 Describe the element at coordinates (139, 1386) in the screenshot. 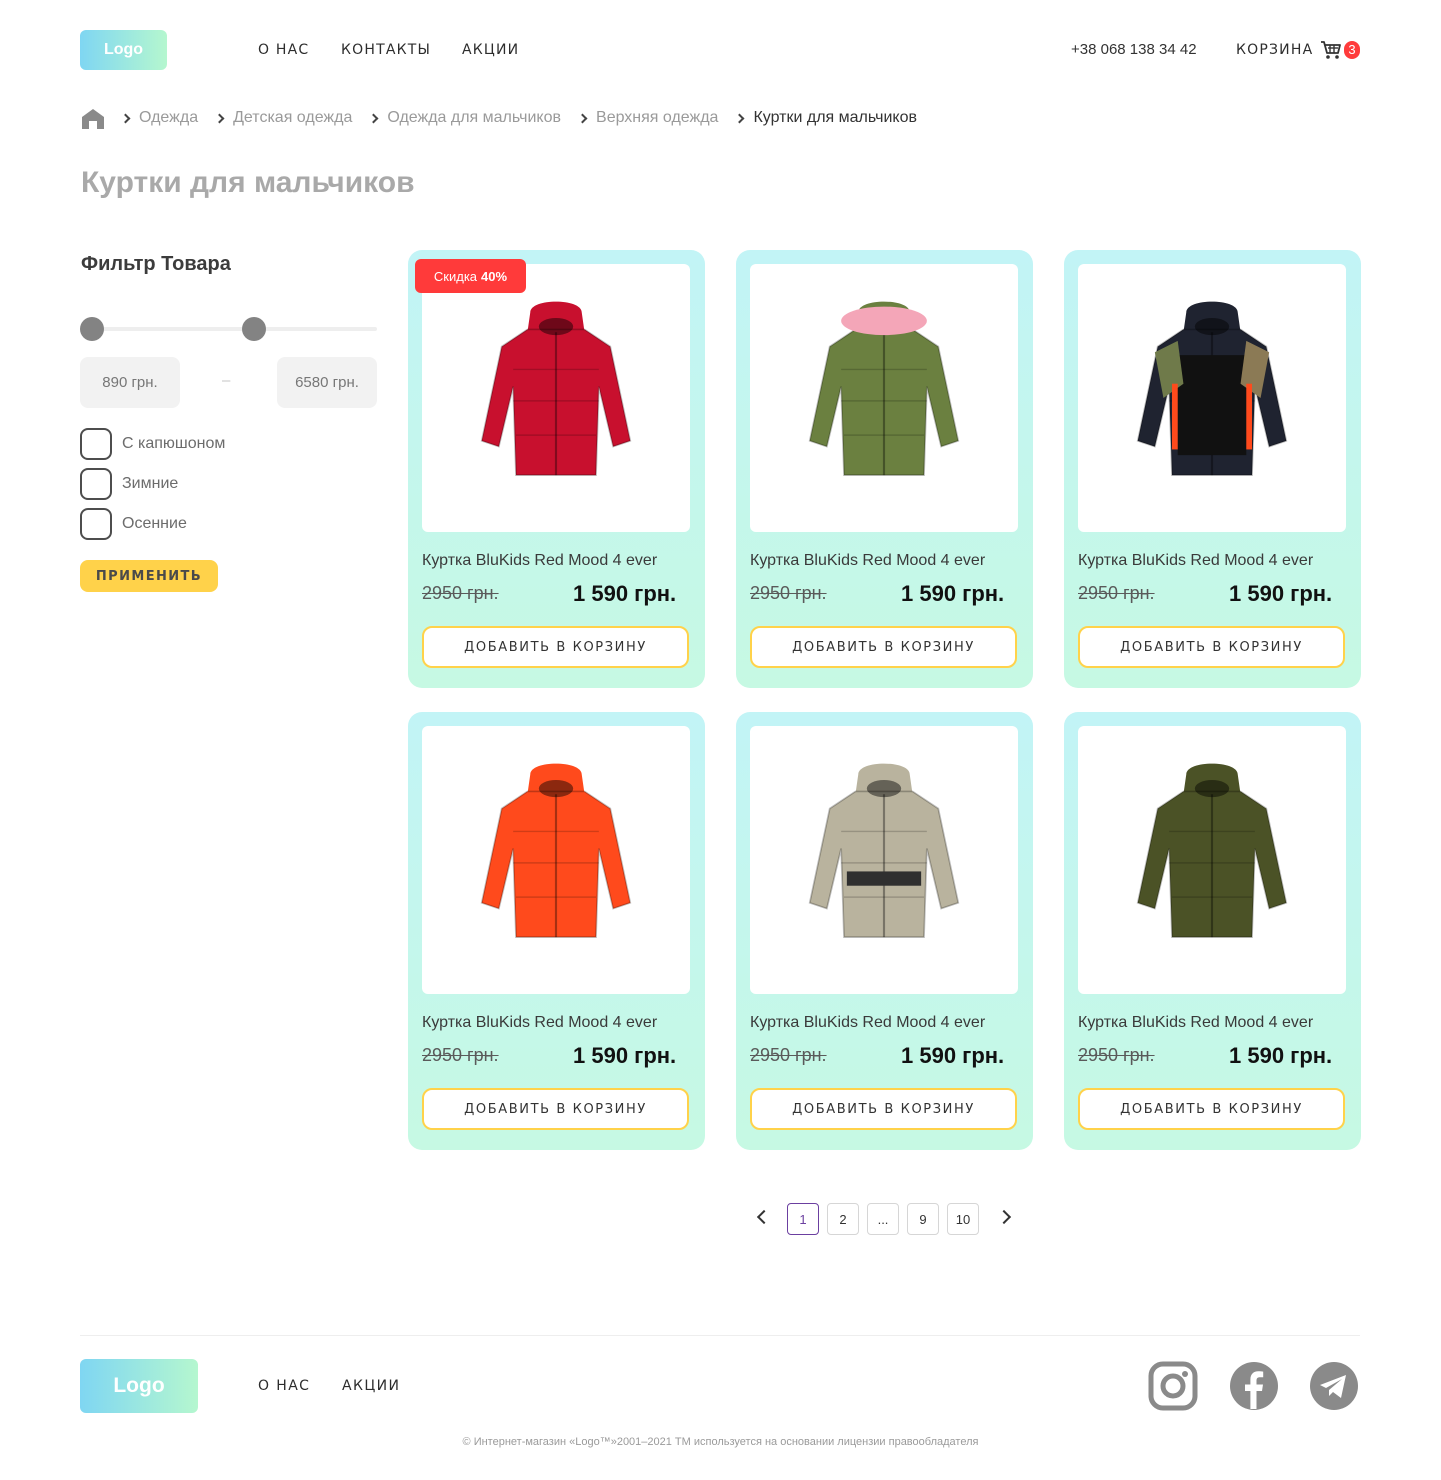

I see `footer-logo: Logo` at that location.